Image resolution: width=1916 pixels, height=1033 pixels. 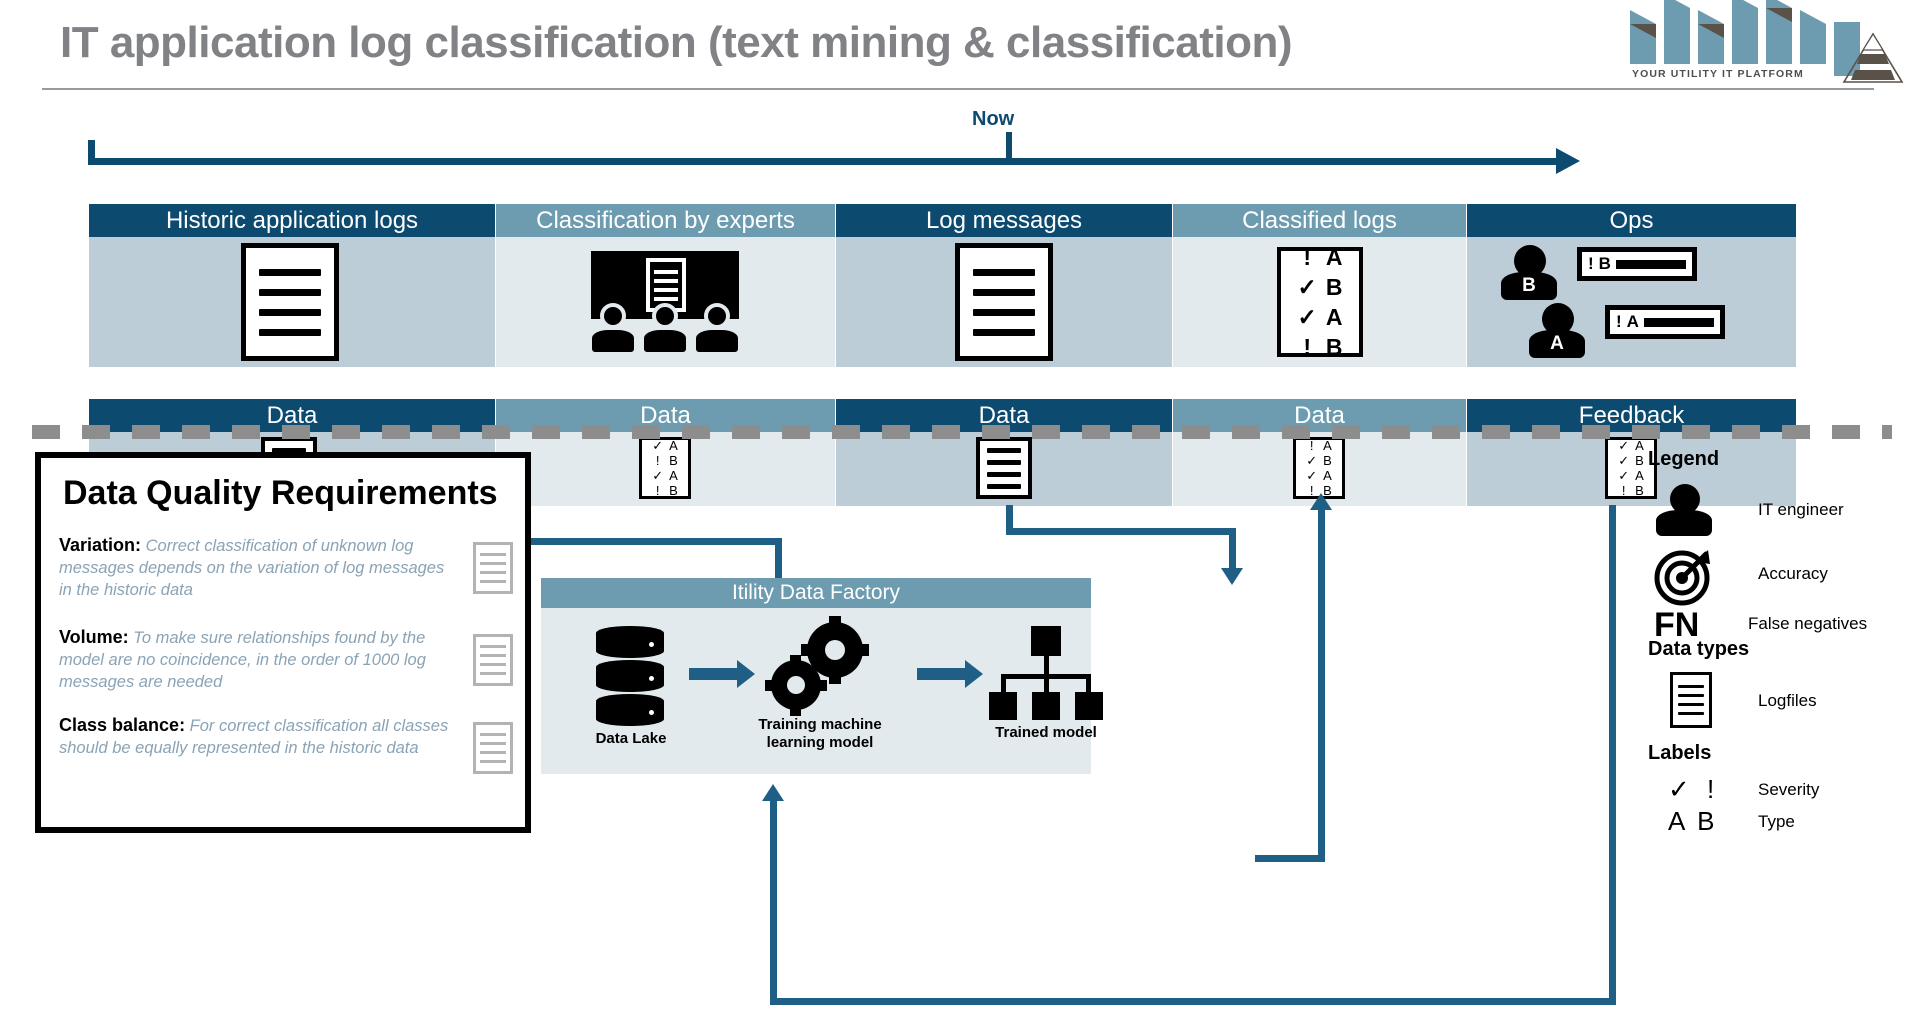 I want to click on pipeline-card-classified-logs: Classified logs ! ✓ ✓ ! A B A B, so click(x=1319, y=285).